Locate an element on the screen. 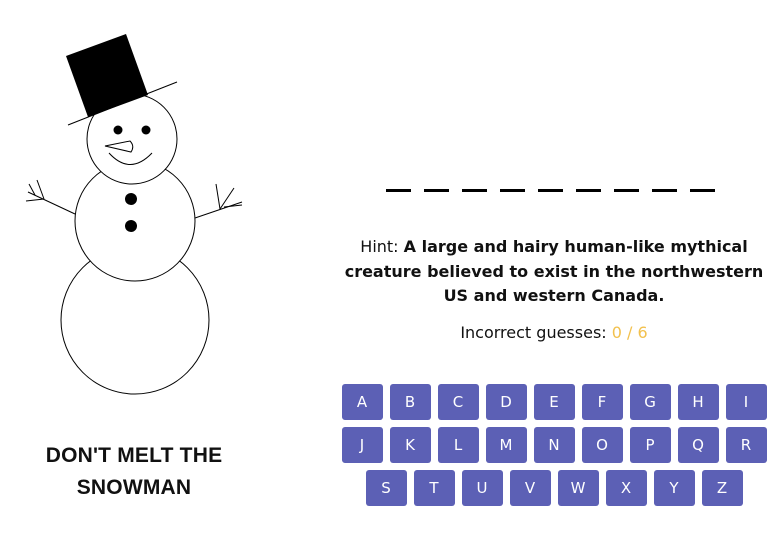 The width and height of the screenshot is (780, 557). letter-key-k: K is located at coordinates (410, 445).